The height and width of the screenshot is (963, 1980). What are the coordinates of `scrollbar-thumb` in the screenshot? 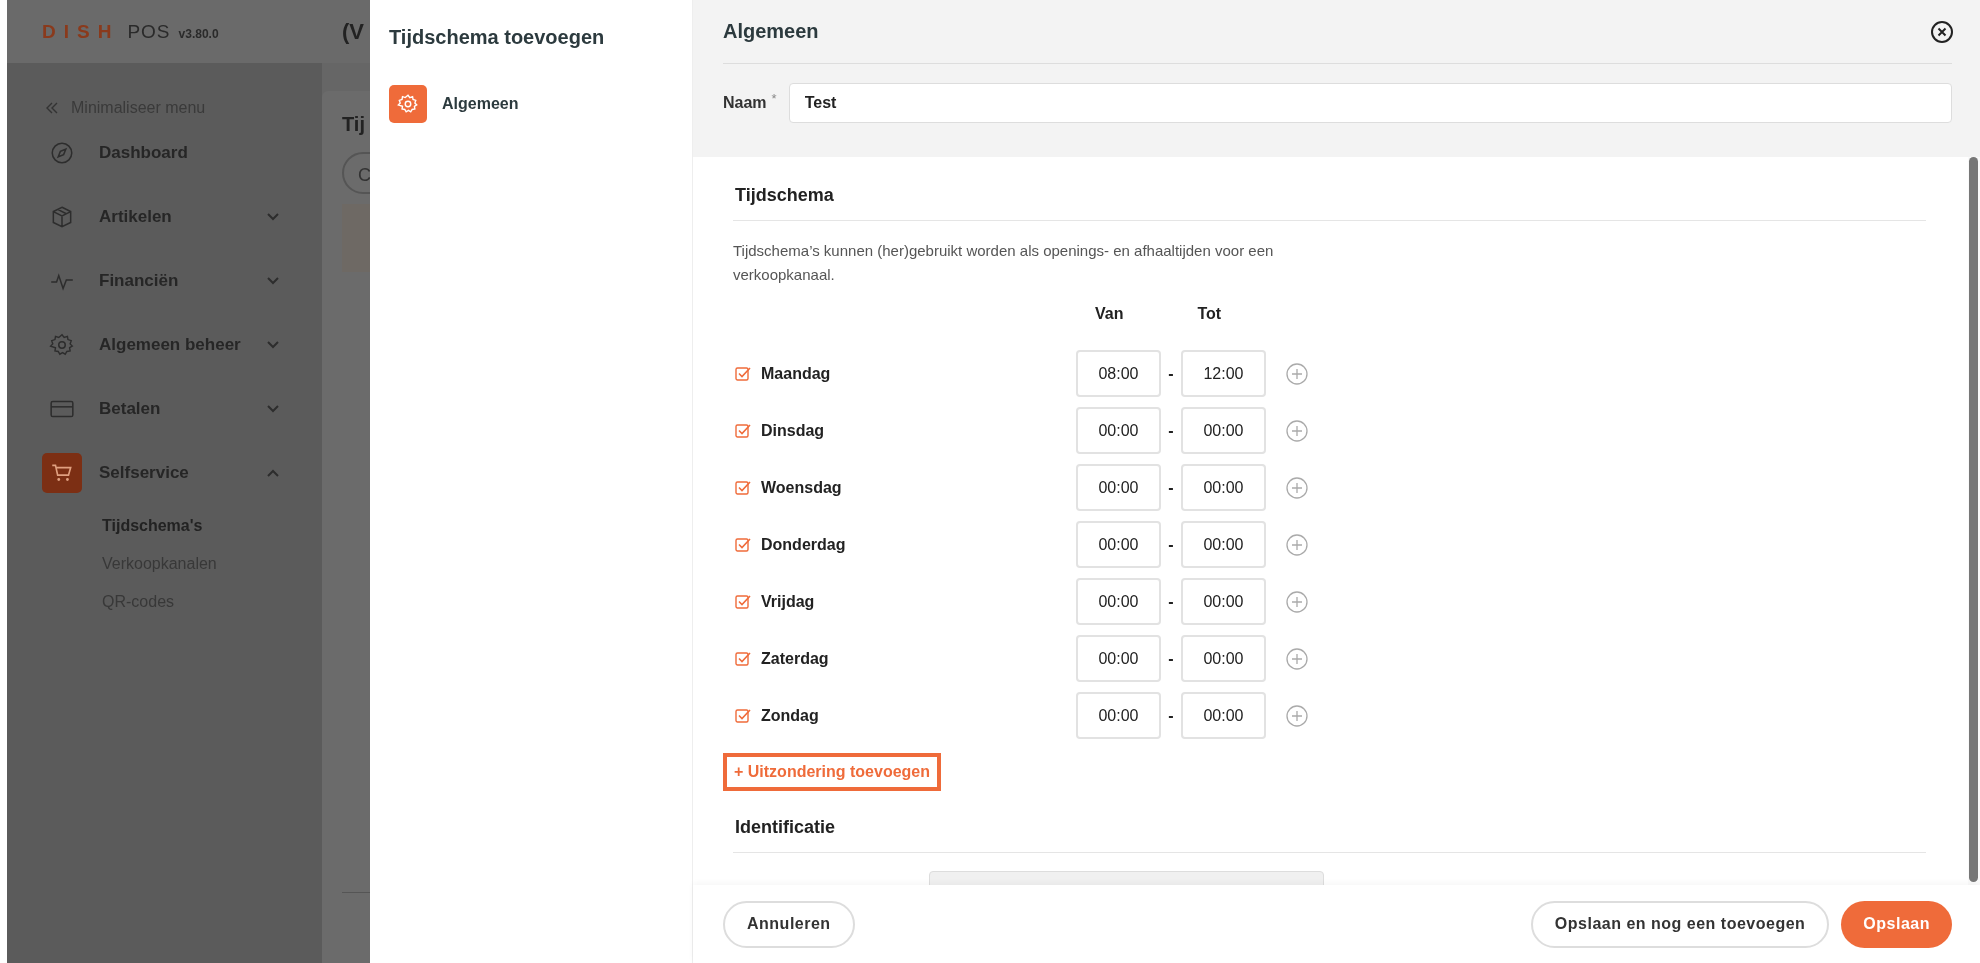 It's located at (1973, 519).